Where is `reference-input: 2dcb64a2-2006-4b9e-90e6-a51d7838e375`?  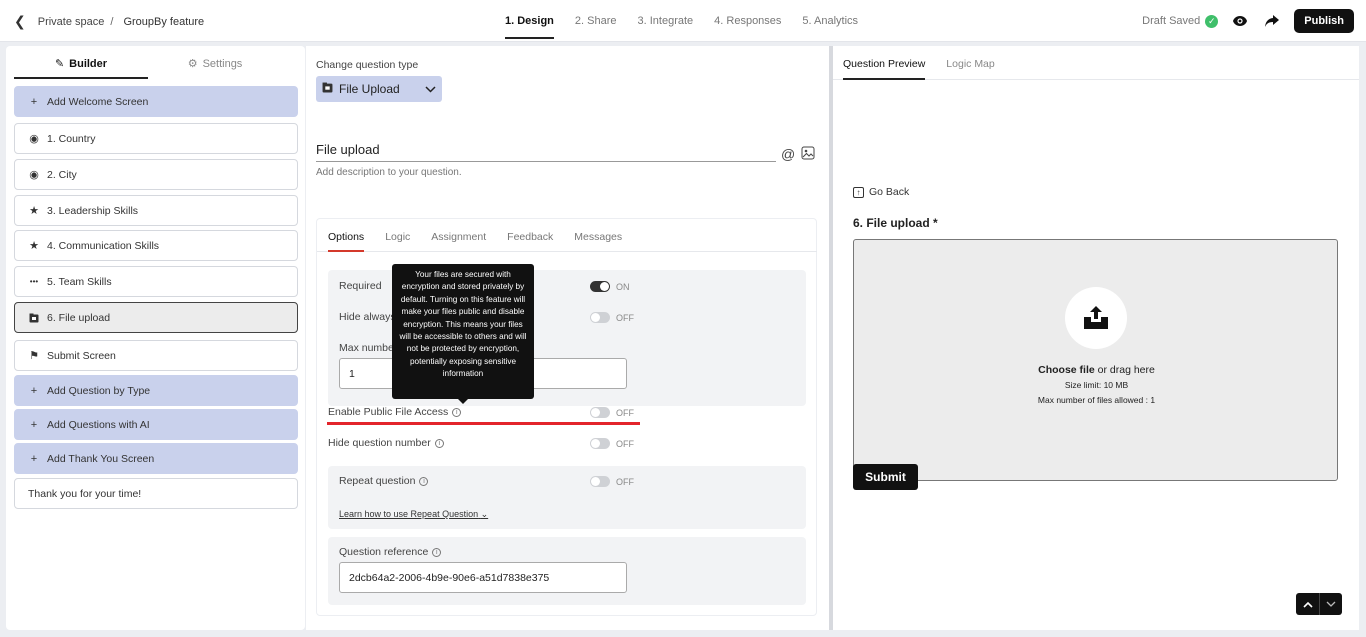
reference-input: 2dcb64a2-2006-4b9e-90e6-a51d7838e375 is located at coordinates (483, 577).